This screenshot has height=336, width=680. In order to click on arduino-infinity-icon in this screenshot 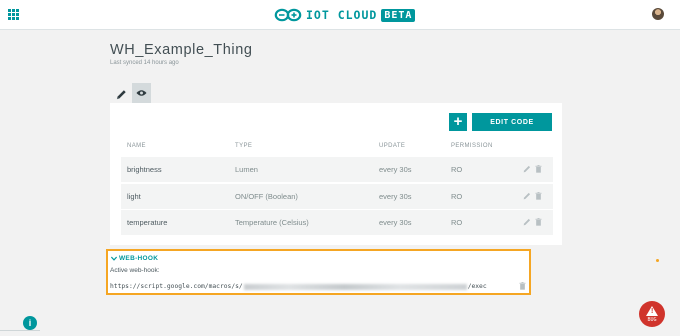, I will do `click(288, 15)`.